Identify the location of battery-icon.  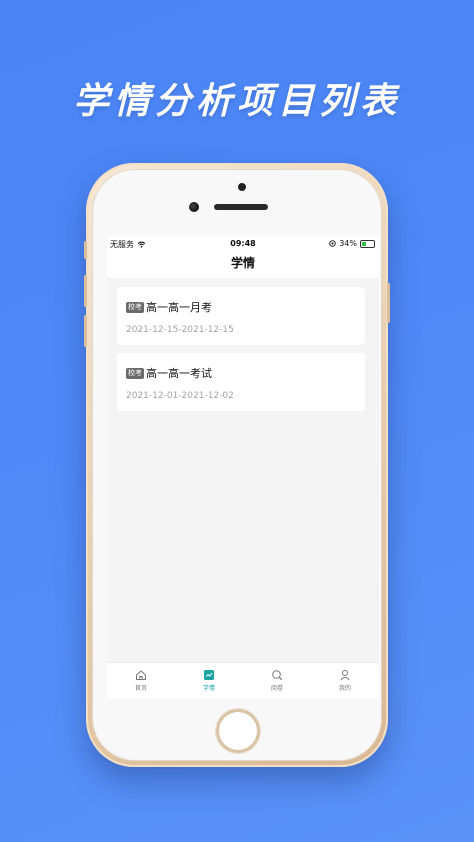
(367, 243).